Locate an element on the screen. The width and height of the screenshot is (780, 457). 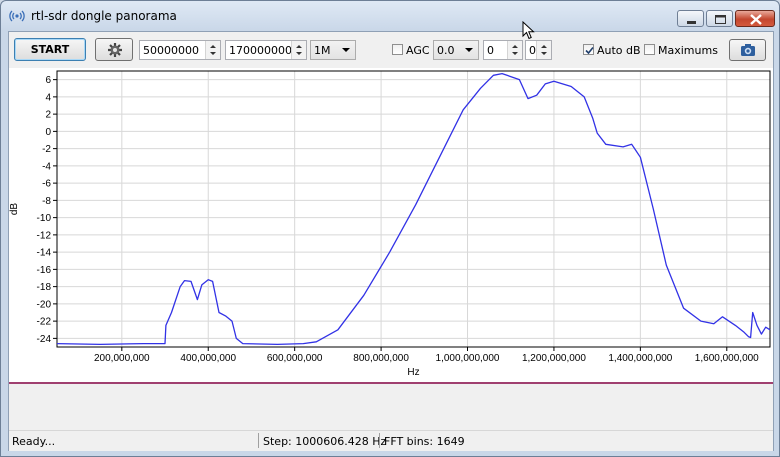
gear-icon is located at coordinates (115, 50).